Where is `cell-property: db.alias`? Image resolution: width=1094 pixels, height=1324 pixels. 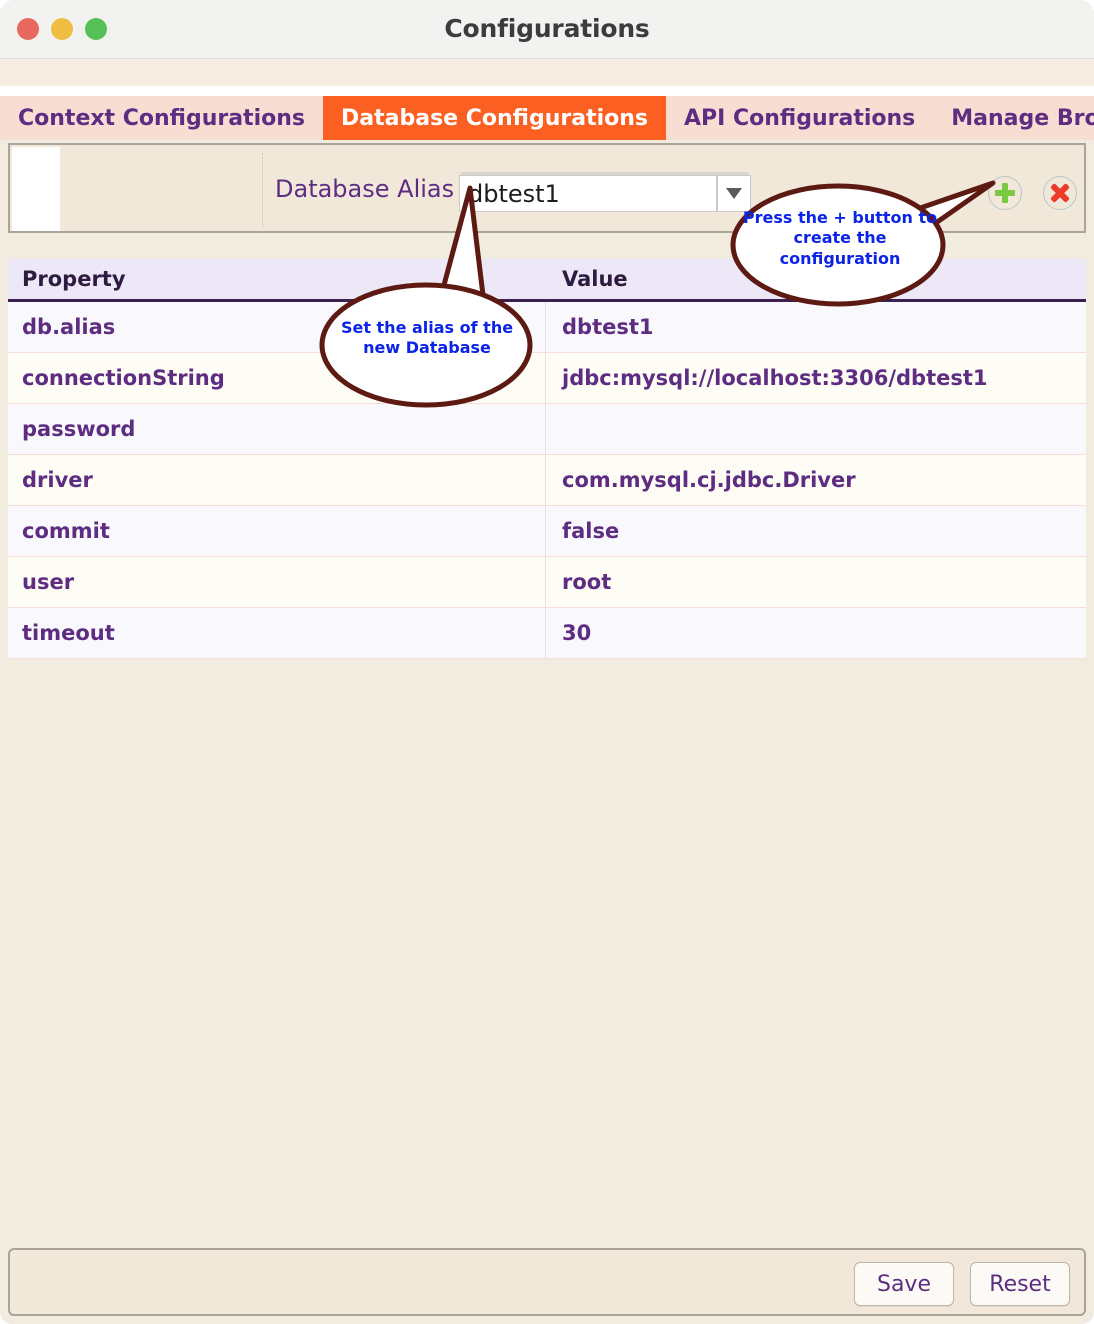 cell-property: db.alias is located at coordinates (277, 327).